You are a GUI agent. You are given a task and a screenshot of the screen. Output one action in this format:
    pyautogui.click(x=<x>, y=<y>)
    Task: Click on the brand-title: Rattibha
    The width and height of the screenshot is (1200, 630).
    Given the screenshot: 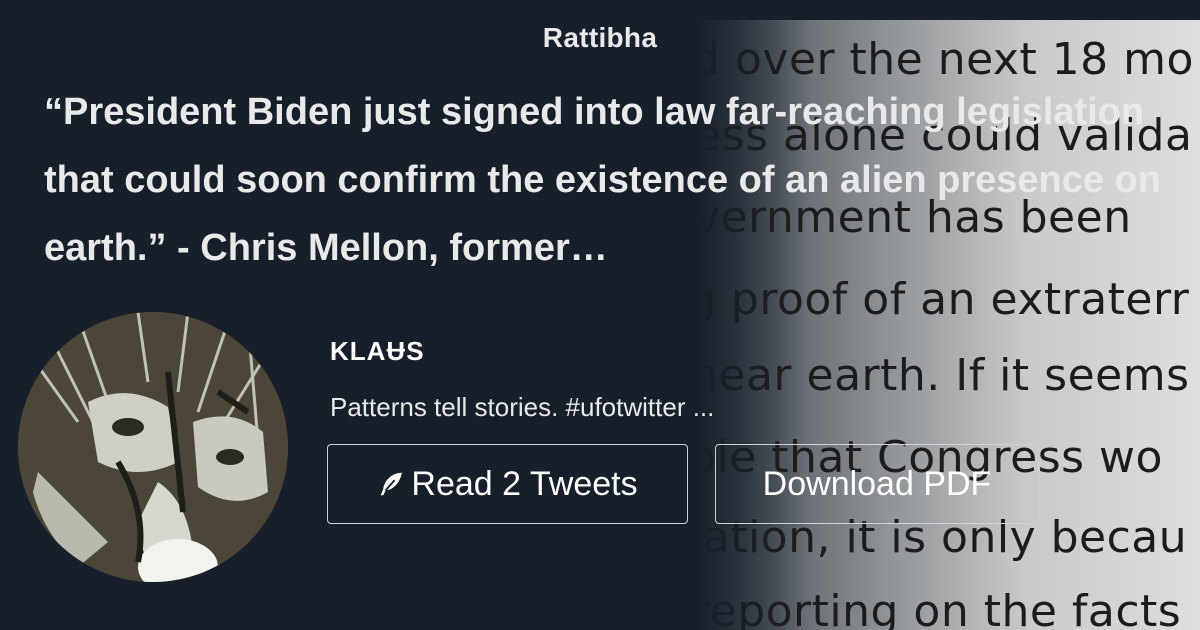 What is the action you would take?
    pyautogui.click(x=600, y=37)
    